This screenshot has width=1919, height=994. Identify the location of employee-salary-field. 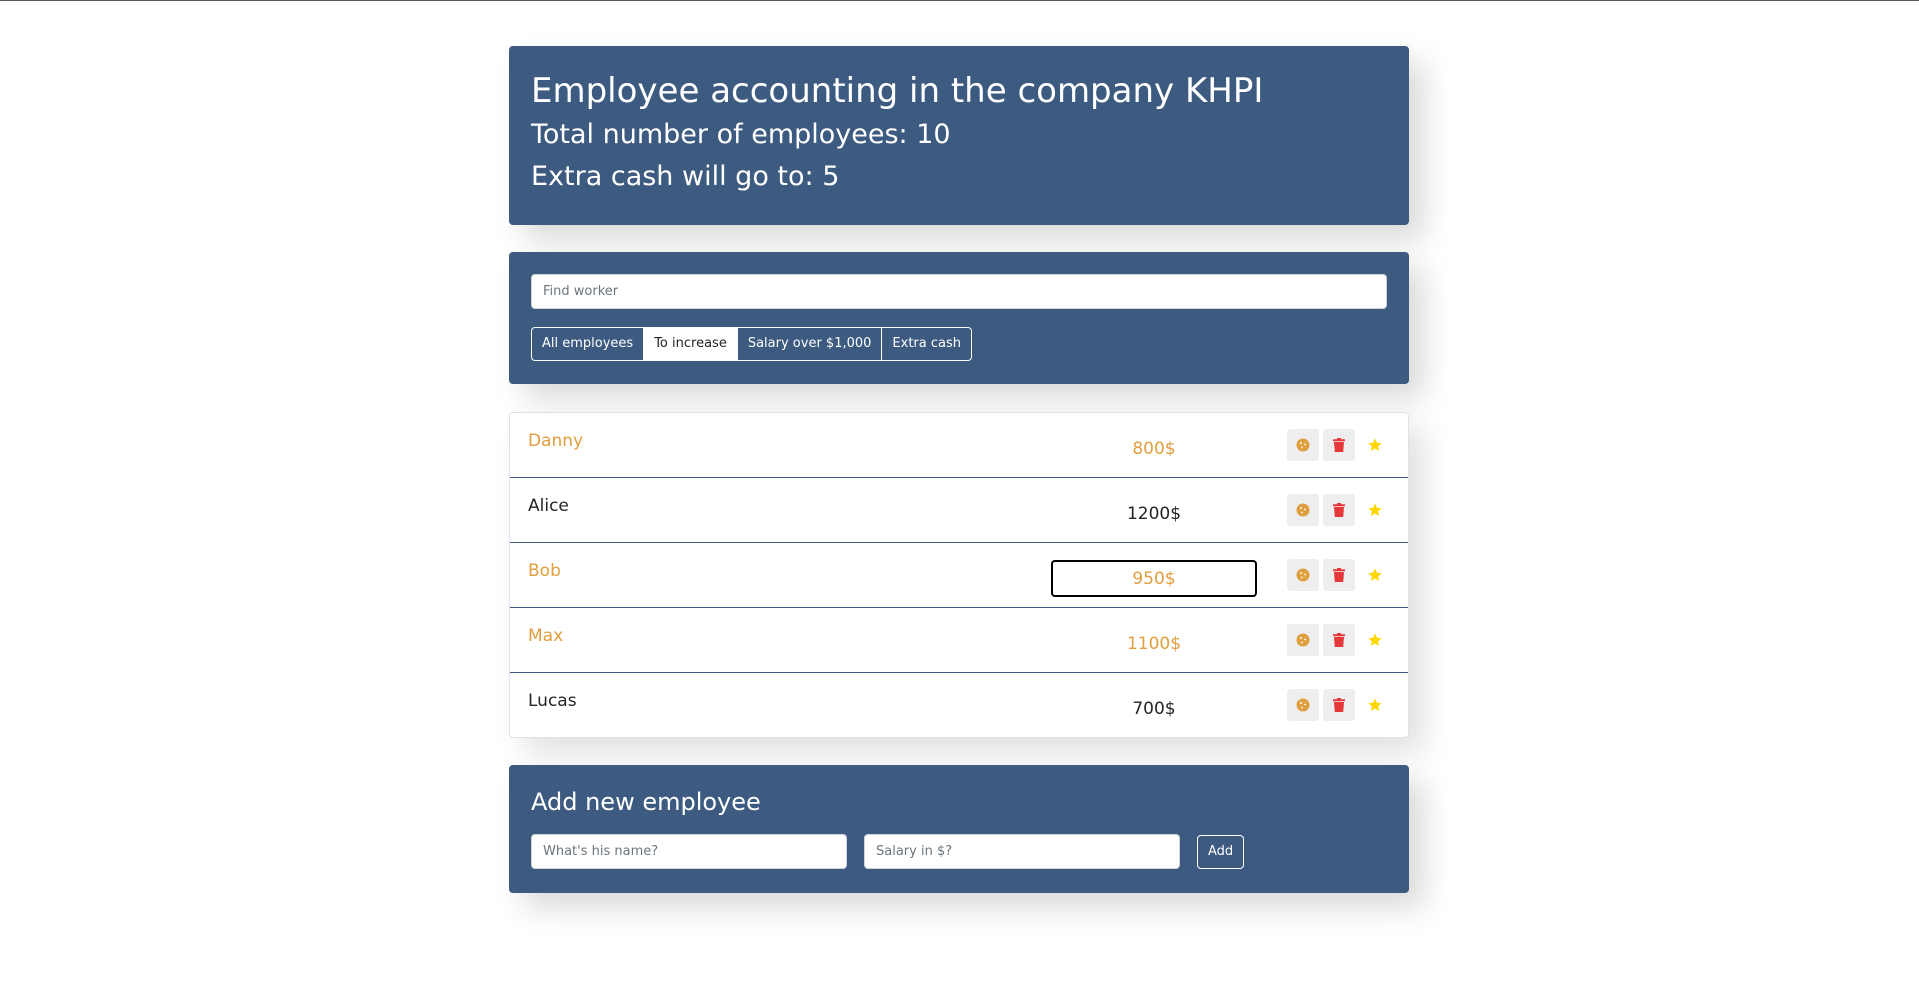
(1022, 851).